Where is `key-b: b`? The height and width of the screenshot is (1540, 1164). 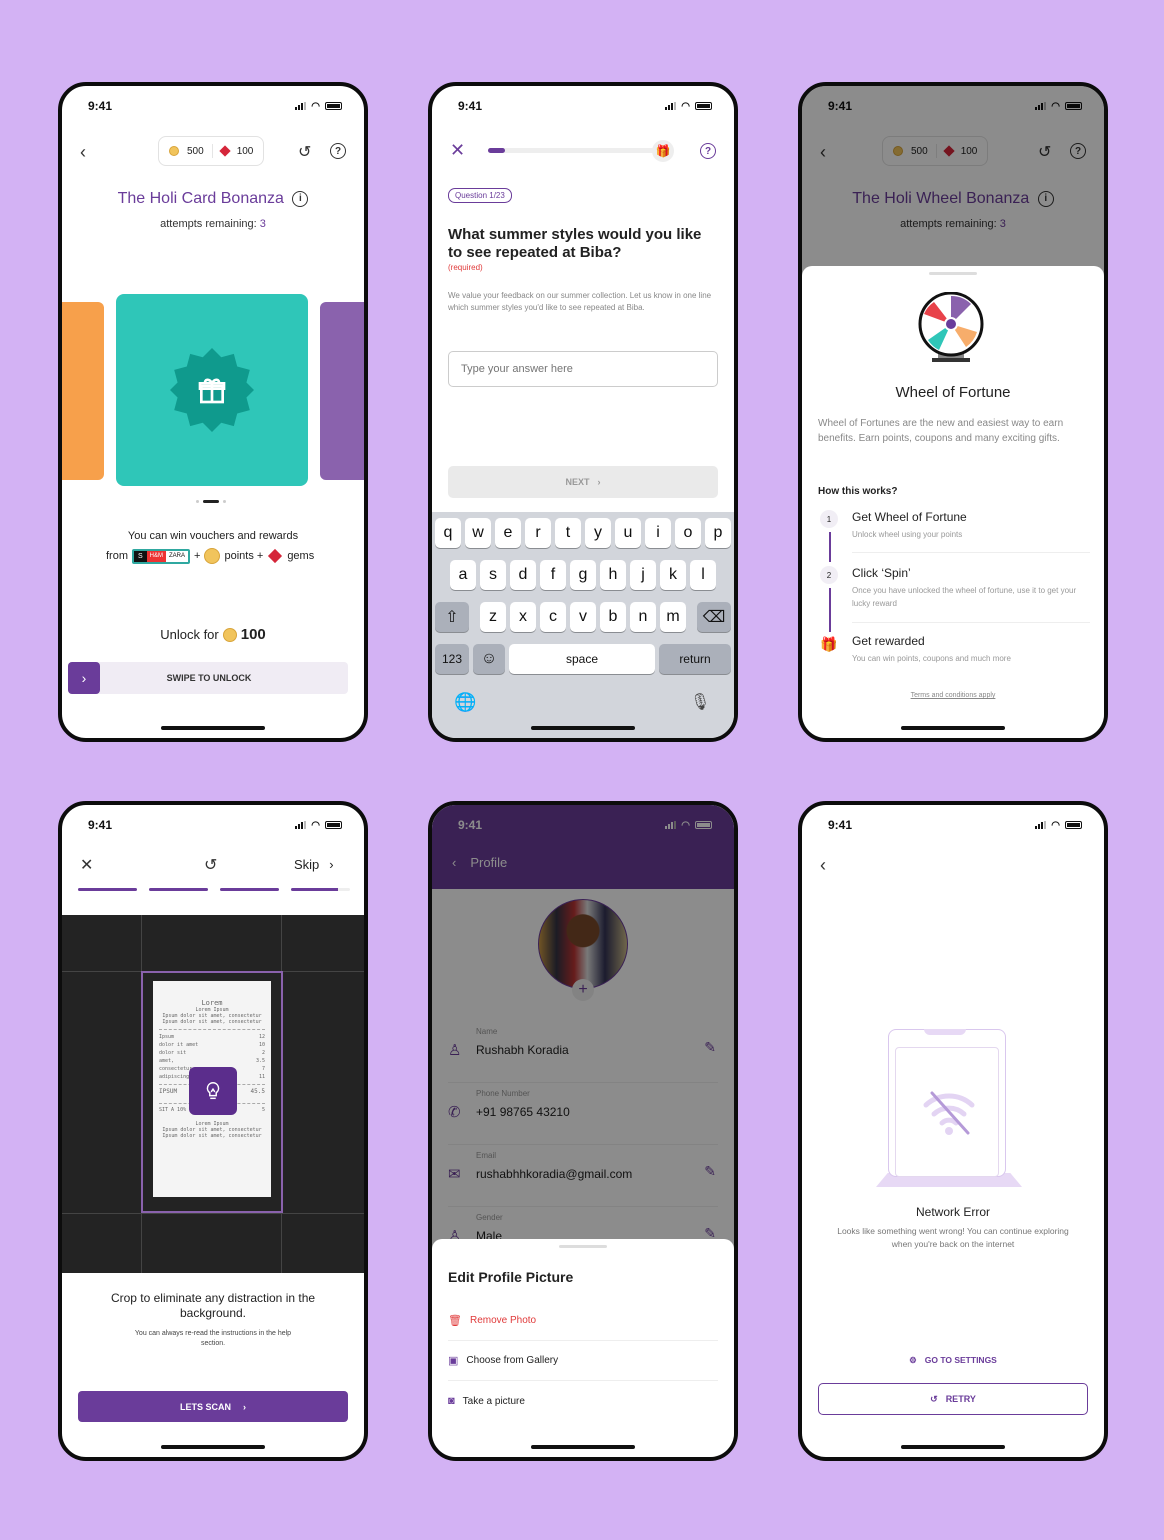
key-b: b is located at coordinates (613, 617).